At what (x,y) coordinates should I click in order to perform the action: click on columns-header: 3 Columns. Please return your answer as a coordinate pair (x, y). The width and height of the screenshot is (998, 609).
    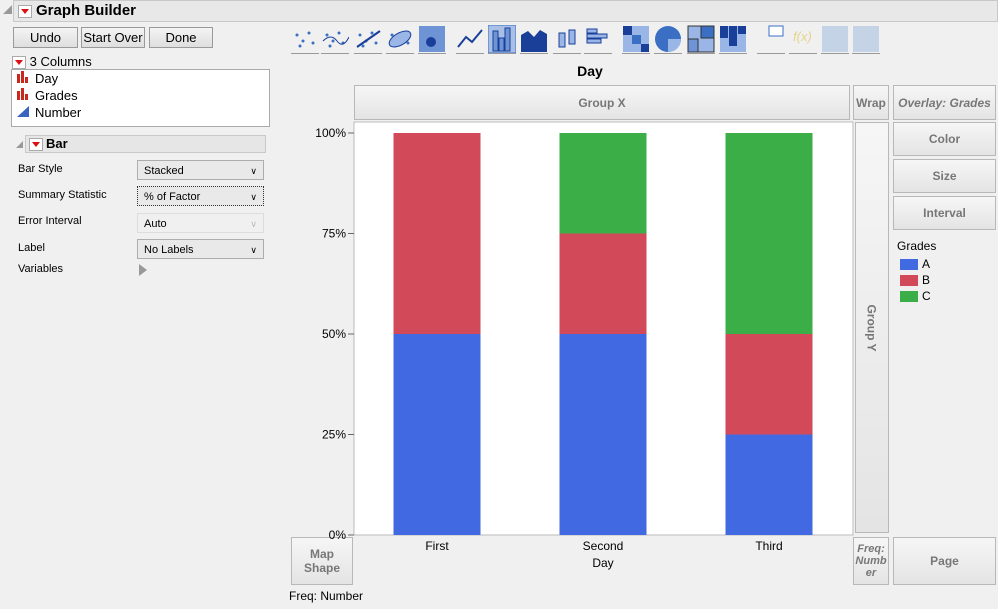
    Looking at the image, I should click on (52, 62).